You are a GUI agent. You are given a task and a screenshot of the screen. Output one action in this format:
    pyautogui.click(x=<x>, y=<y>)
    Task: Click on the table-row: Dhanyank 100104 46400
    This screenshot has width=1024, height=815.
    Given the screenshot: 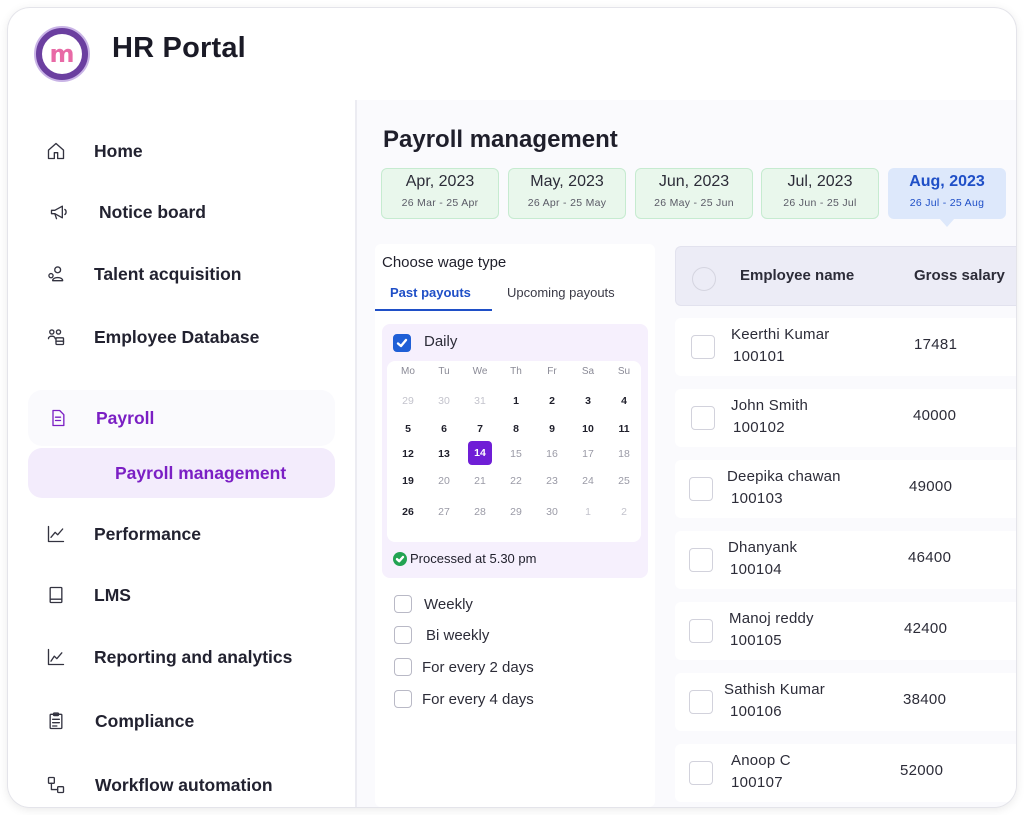 What is the action you would take?
    pyautogui.click(x=845, y=560)
    